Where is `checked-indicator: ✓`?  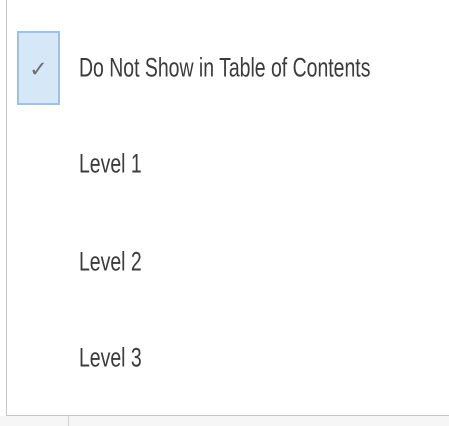
checked-indicator: ✓ is located at coordinates (38, 68).